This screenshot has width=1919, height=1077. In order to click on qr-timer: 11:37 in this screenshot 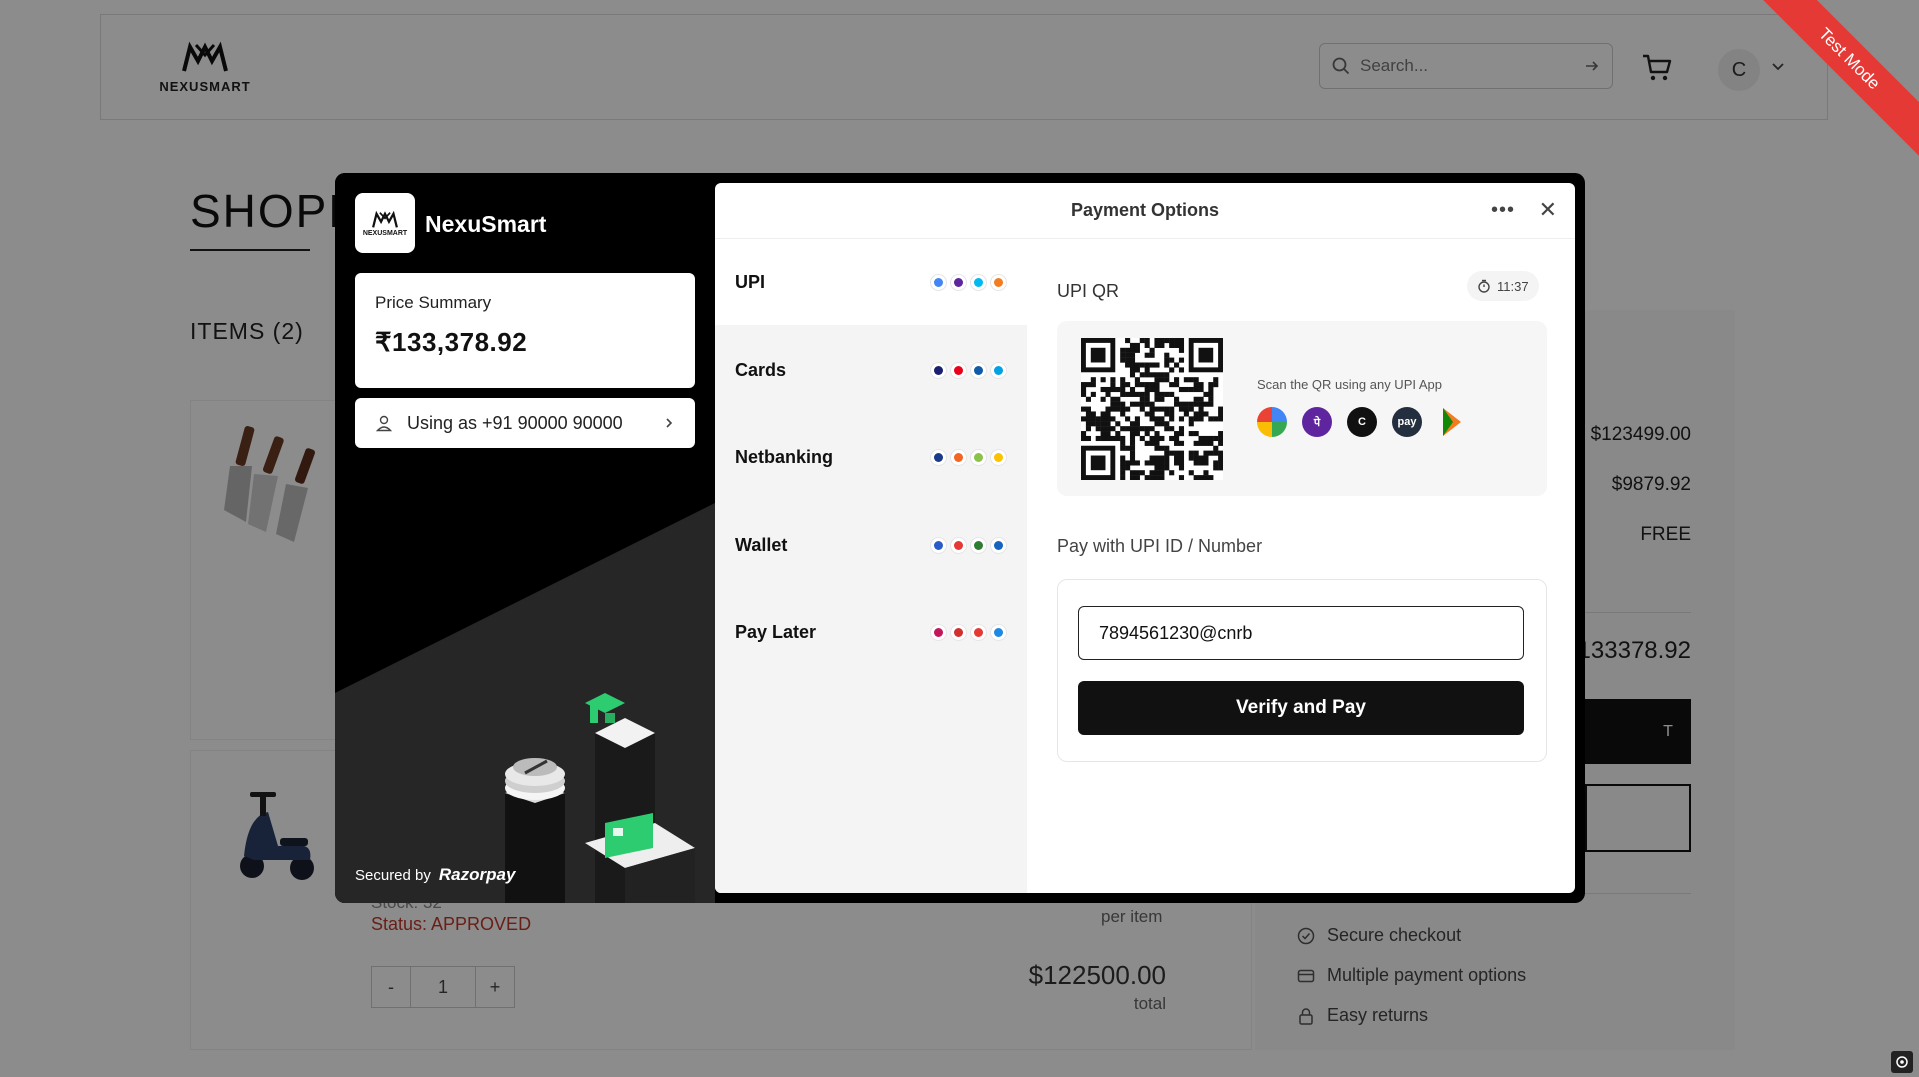, I will do `click(1503, 286)`.